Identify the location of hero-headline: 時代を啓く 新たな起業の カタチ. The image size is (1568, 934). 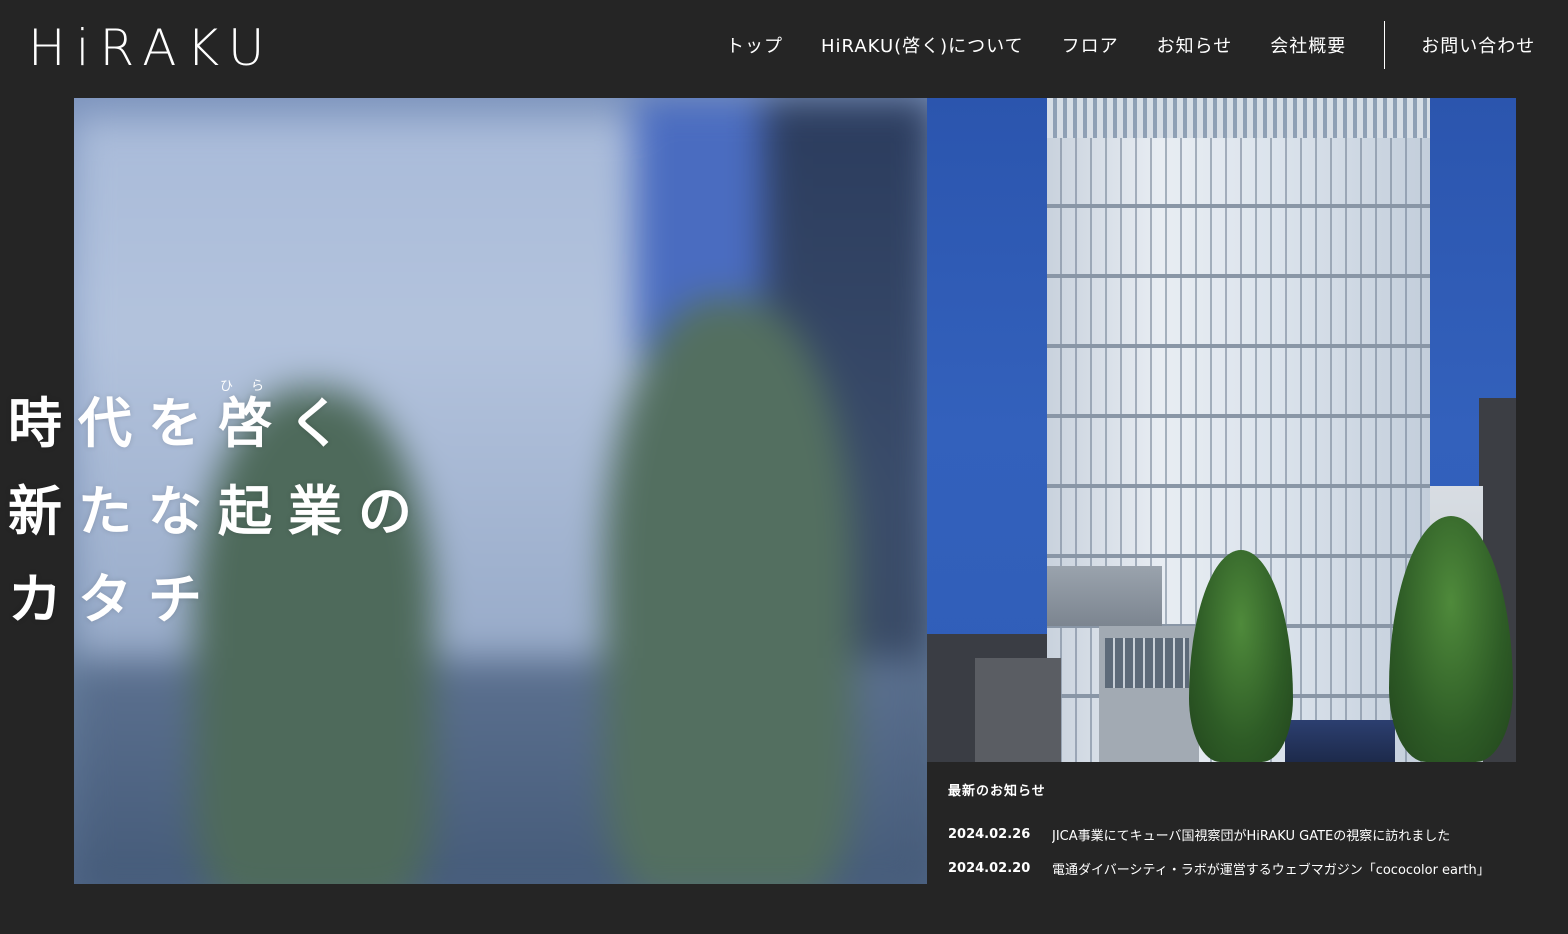
(218, 512).